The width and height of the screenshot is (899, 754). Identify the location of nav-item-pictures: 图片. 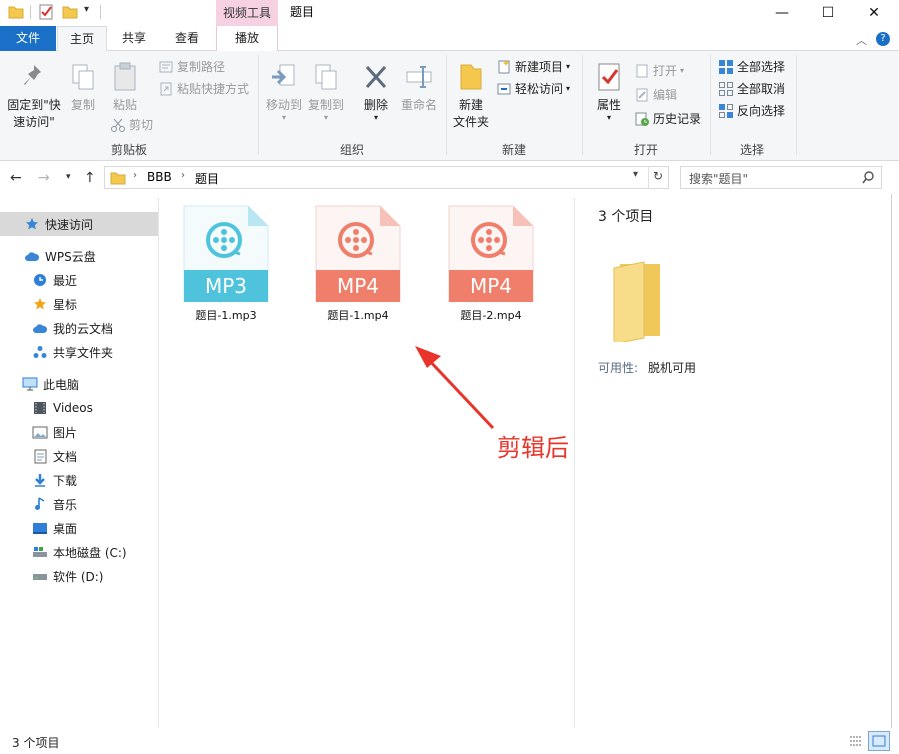
(79, 432).